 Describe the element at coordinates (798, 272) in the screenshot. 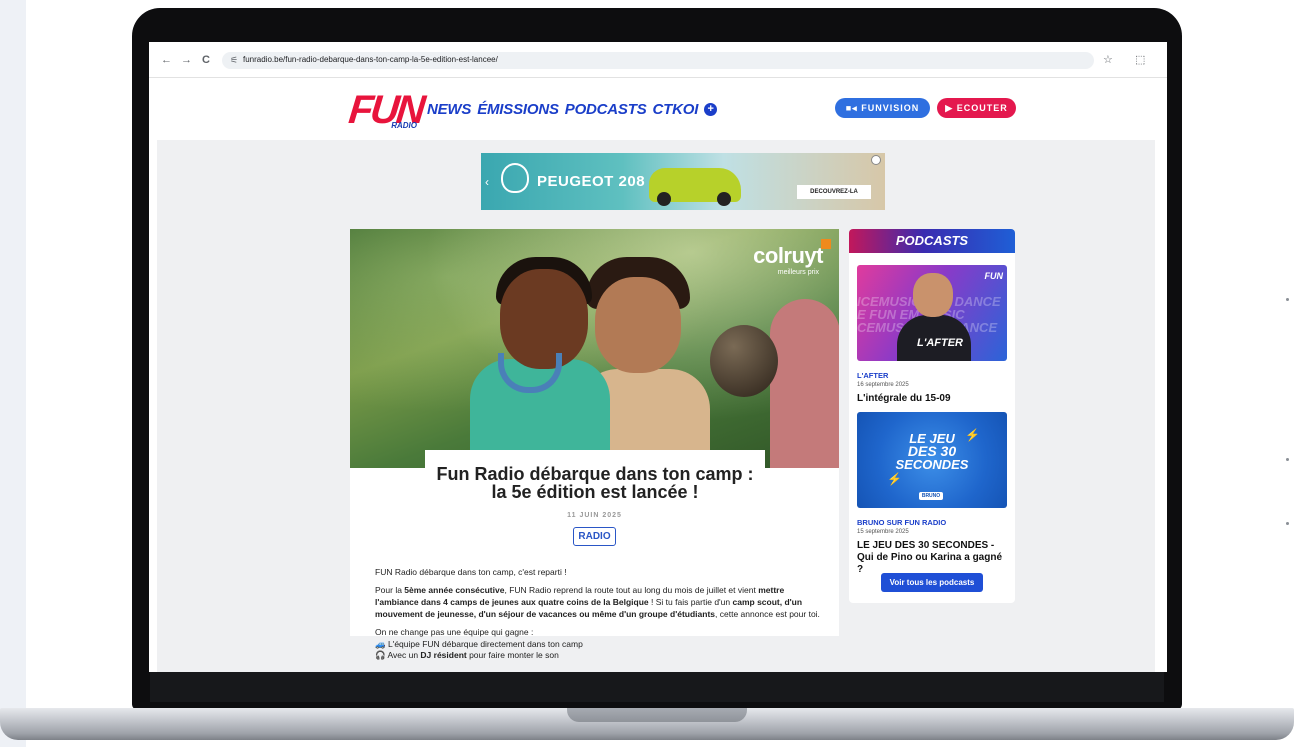

I see `colruyt-tagline: meilleurs prix` at that location.